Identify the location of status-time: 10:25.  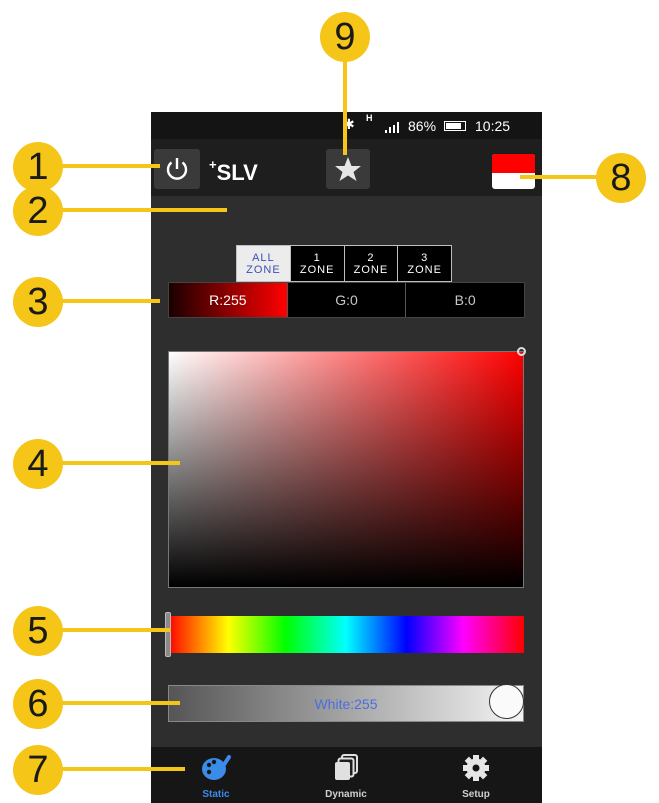
(493, 126).